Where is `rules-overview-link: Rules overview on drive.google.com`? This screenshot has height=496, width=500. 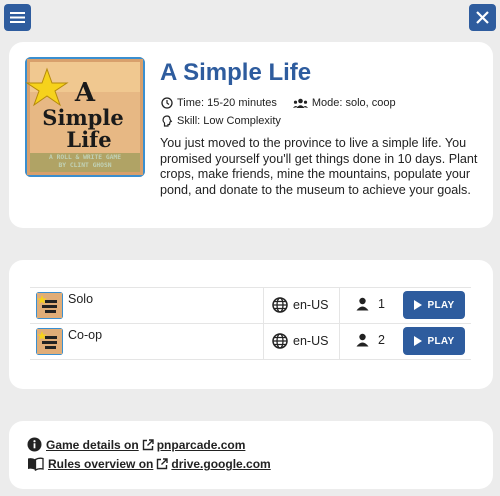 rules-overview-link: Rules overview on drive.google.com is located at coordinates (159, 464).